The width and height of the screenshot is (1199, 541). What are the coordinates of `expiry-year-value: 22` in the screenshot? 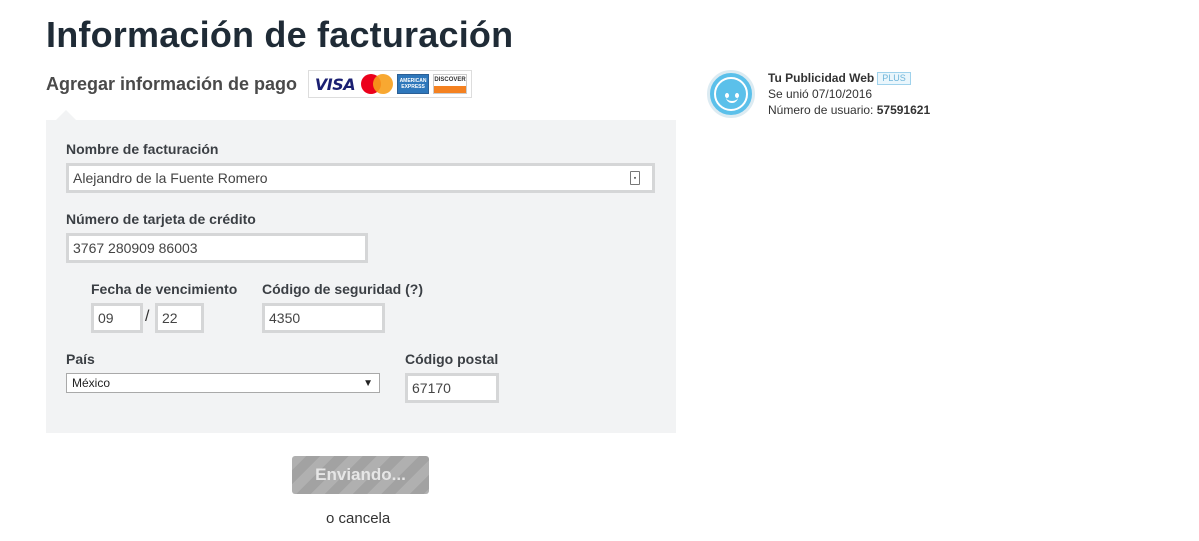 It's located at (170, 318).